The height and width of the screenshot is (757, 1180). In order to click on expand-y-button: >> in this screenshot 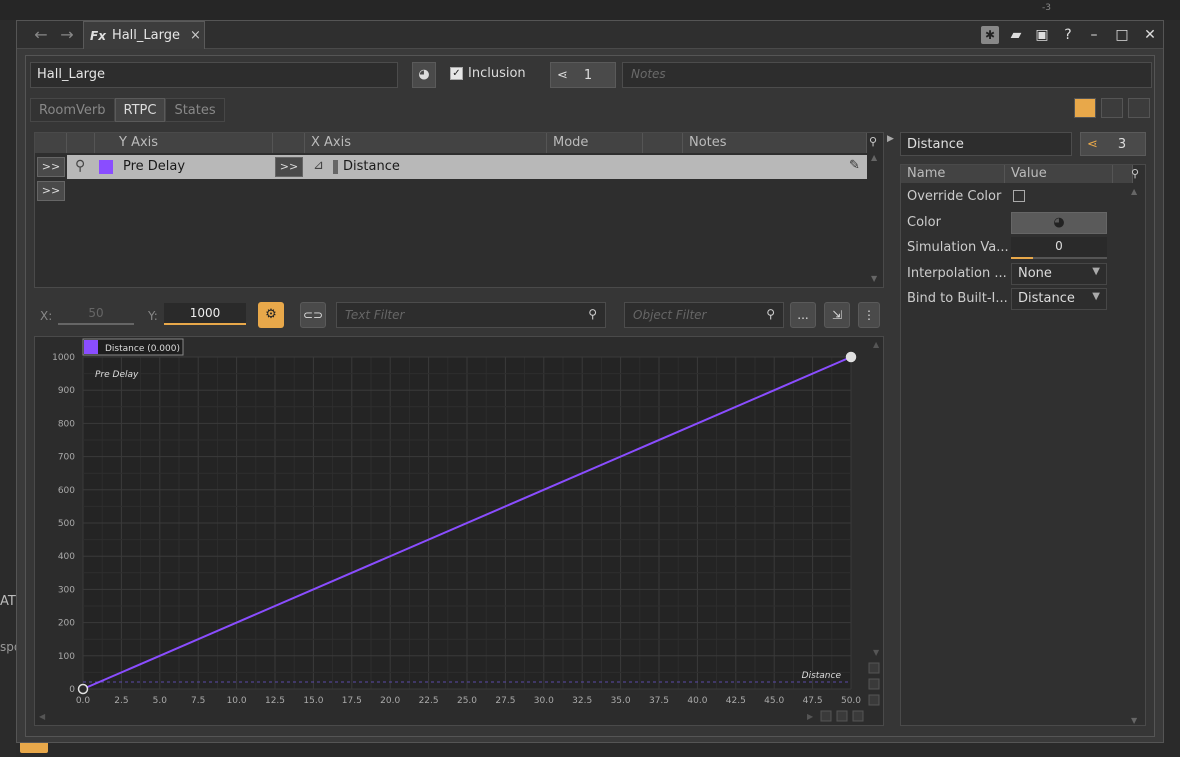, I will do `click(51, 167)`.